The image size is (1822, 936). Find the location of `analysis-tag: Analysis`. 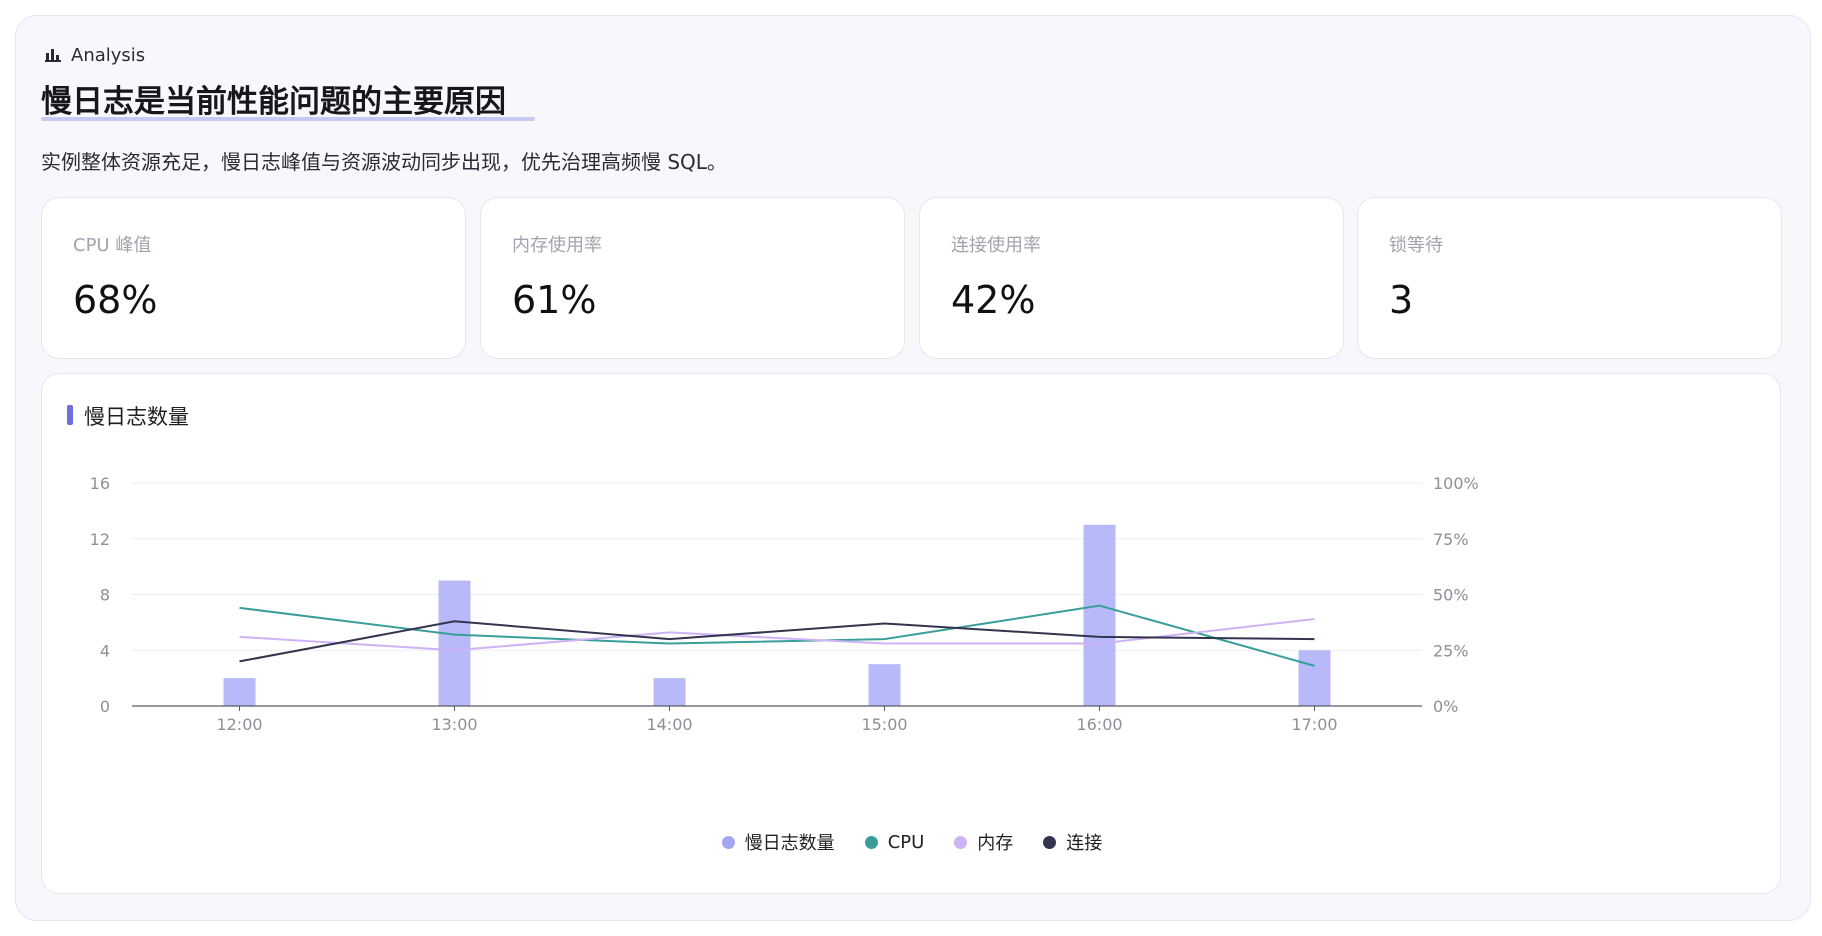

analysis-tag: Analysis is located at coordinates (95, 55).